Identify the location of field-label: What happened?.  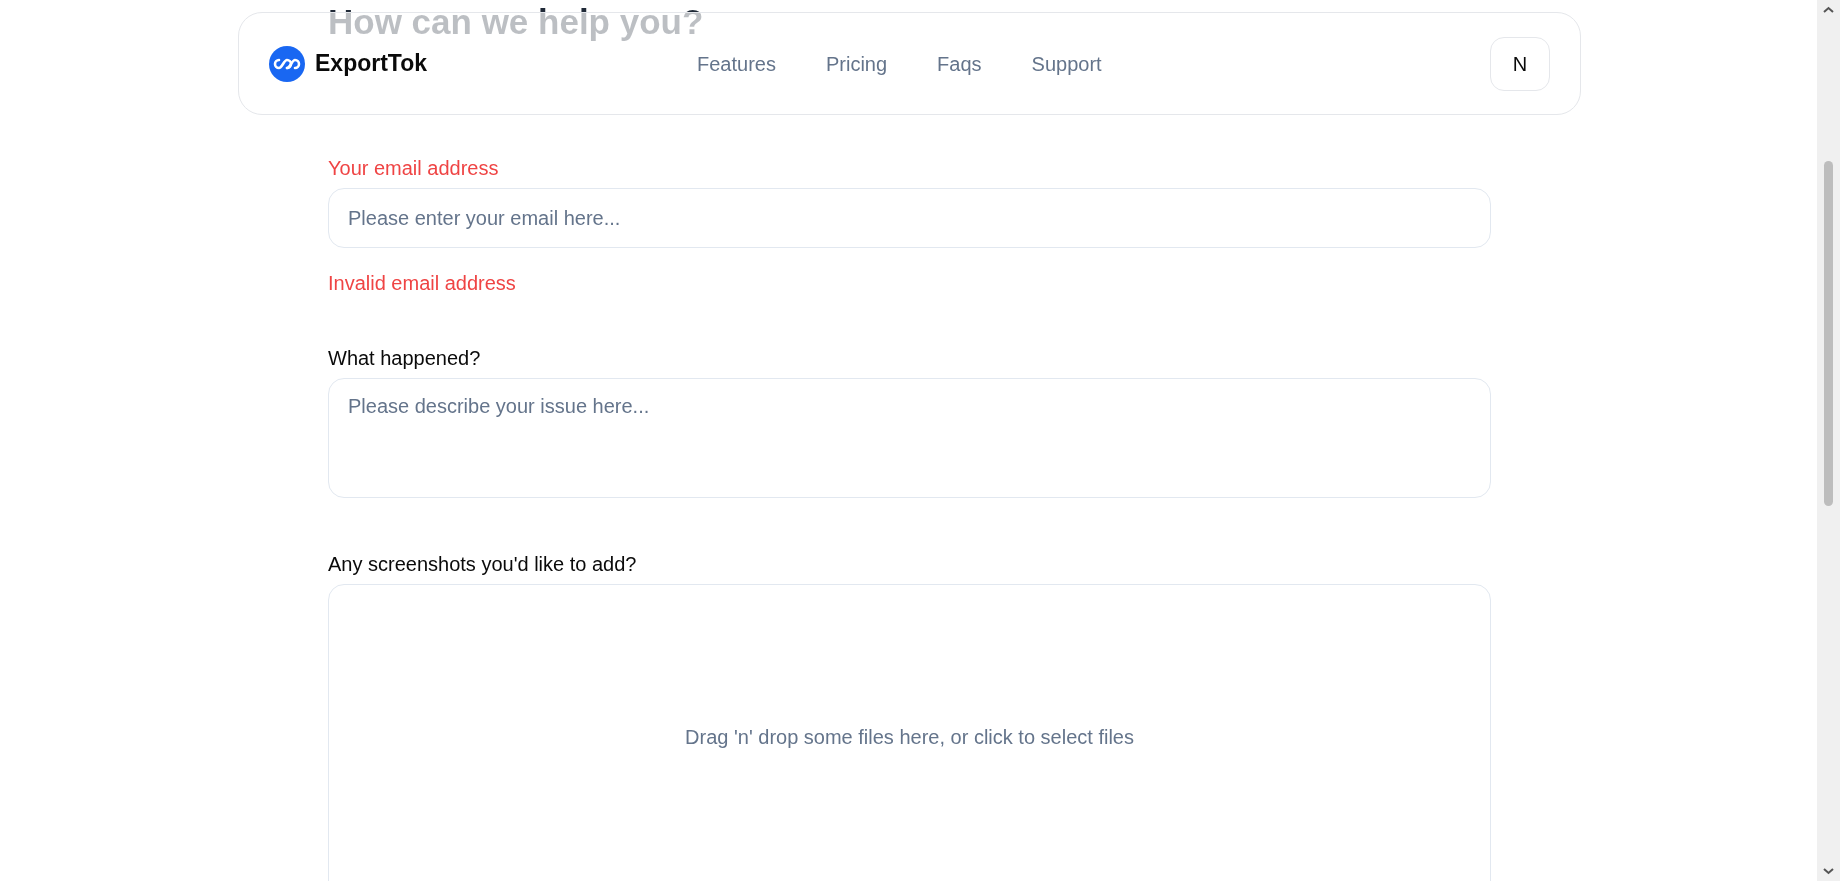
(405, 358).